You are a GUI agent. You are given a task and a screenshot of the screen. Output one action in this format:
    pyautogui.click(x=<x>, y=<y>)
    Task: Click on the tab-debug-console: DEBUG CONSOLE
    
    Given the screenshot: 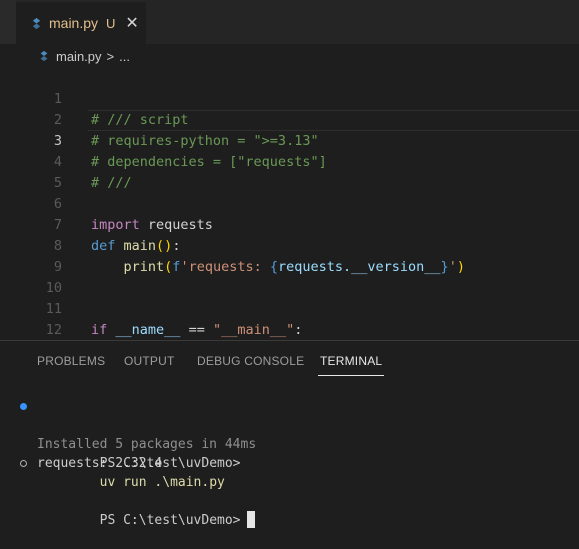 What is the action you would take?
    pyautogui.click(x=250, y=361)
    